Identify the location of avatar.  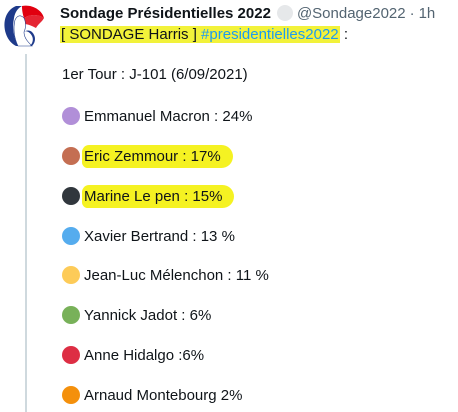
(26, 26).